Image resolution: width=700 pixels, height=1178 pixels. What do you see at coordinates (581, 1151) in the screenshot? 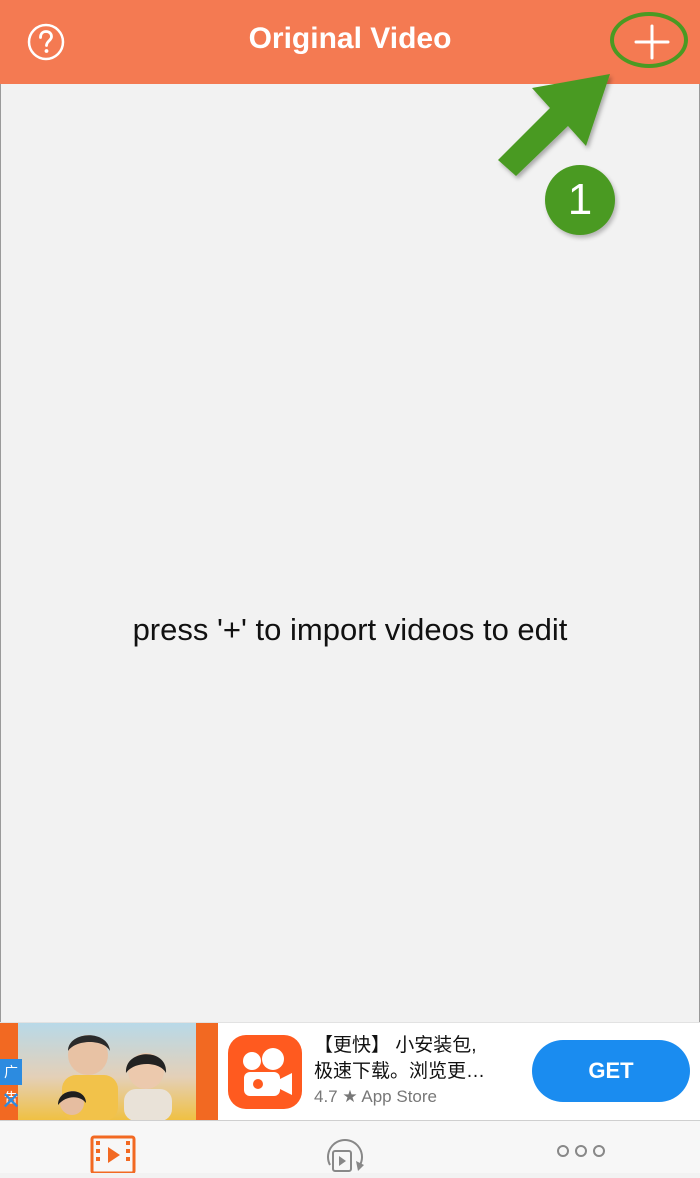
I see `more-dots-icon` at bounding box center [581, 1151].